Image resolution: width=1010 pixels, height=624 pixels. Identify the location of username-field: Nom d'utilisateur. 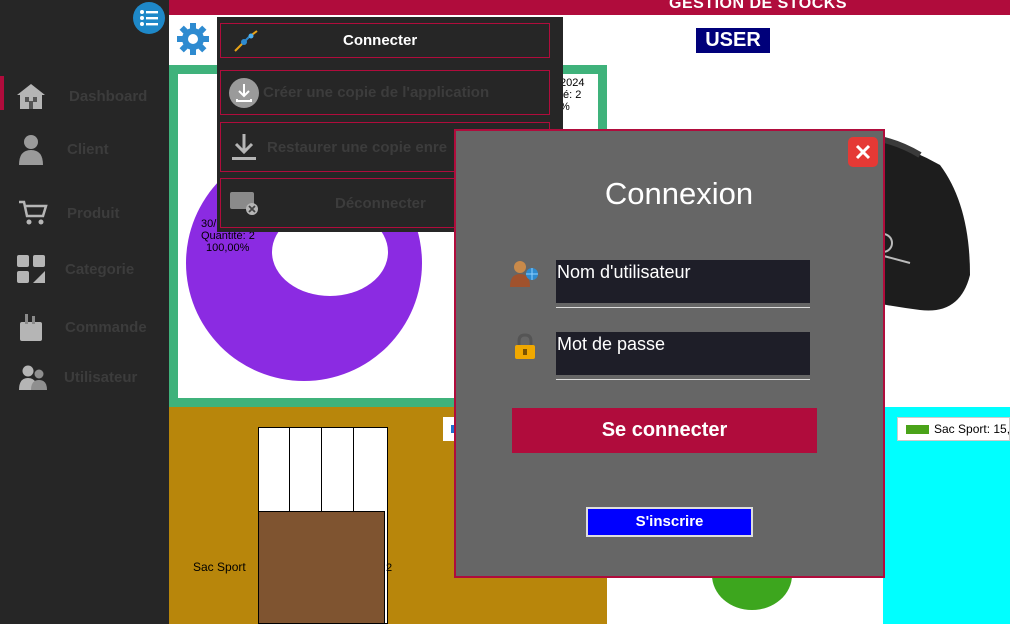
(683, 281).